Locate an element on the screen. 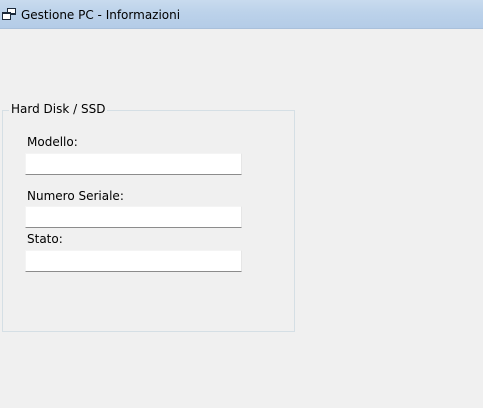 This screenshot has height=408, width=483. status-label: Stato: is located at coordinates (45, 239).